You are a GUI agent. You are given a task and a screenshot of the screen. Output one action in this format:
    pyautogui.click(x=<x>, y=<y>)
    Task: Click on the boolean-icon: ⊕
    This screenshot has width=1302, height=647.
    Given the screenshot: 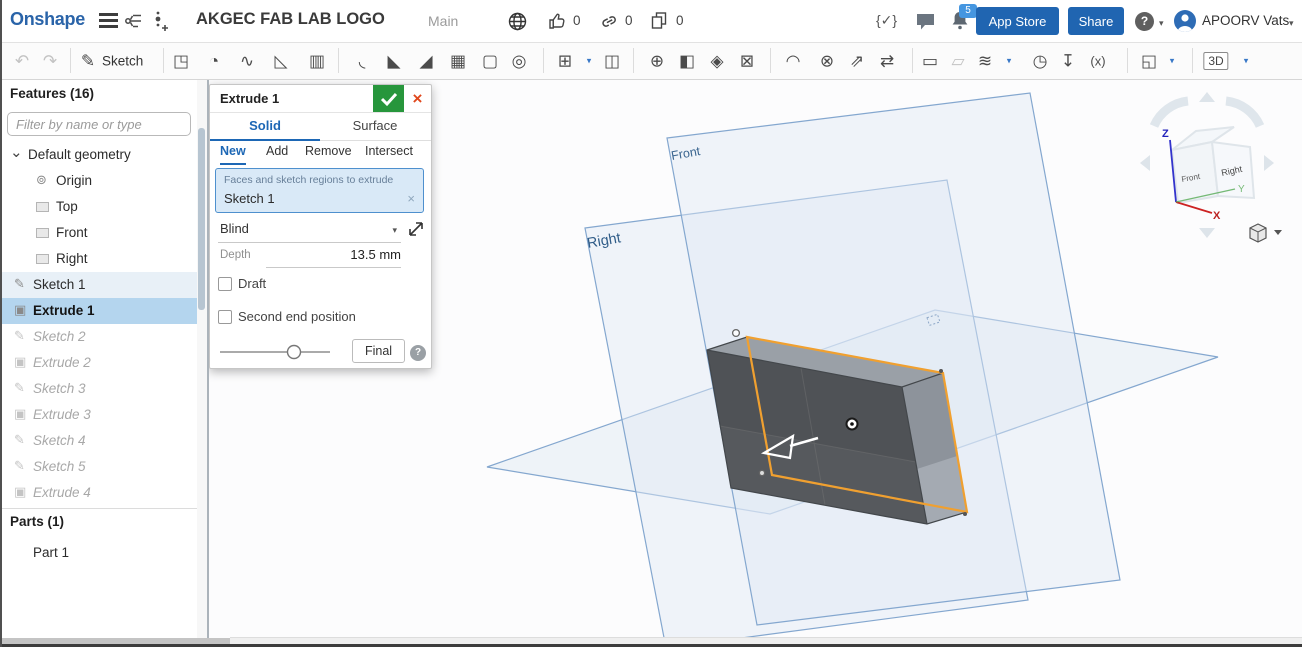 What is the action you would take?
    pyautogui.click(x=657, y=60)
    